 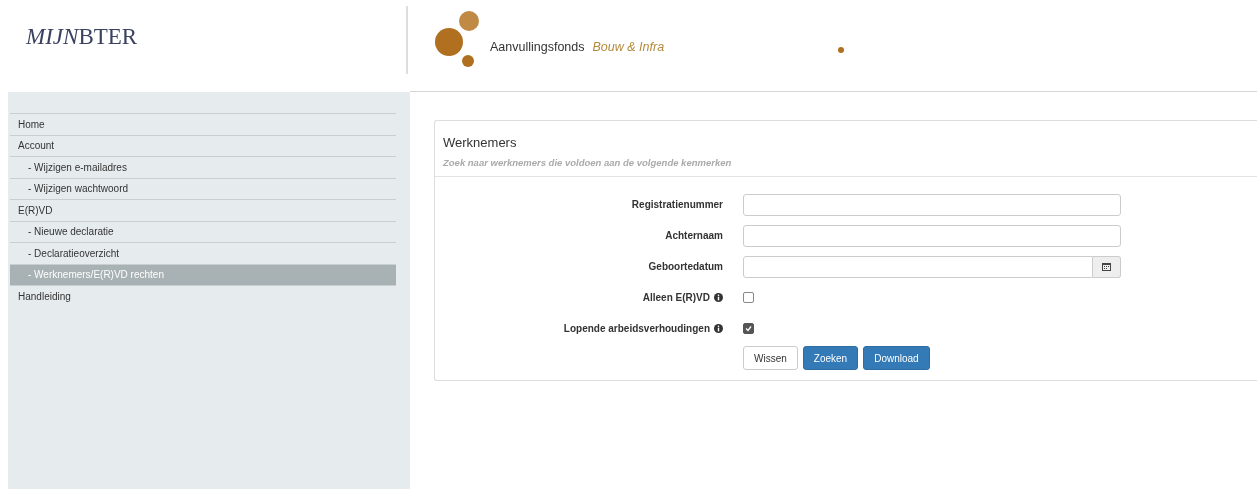 I want to click on sidebar-item: Account, so click(x=203, y=145).